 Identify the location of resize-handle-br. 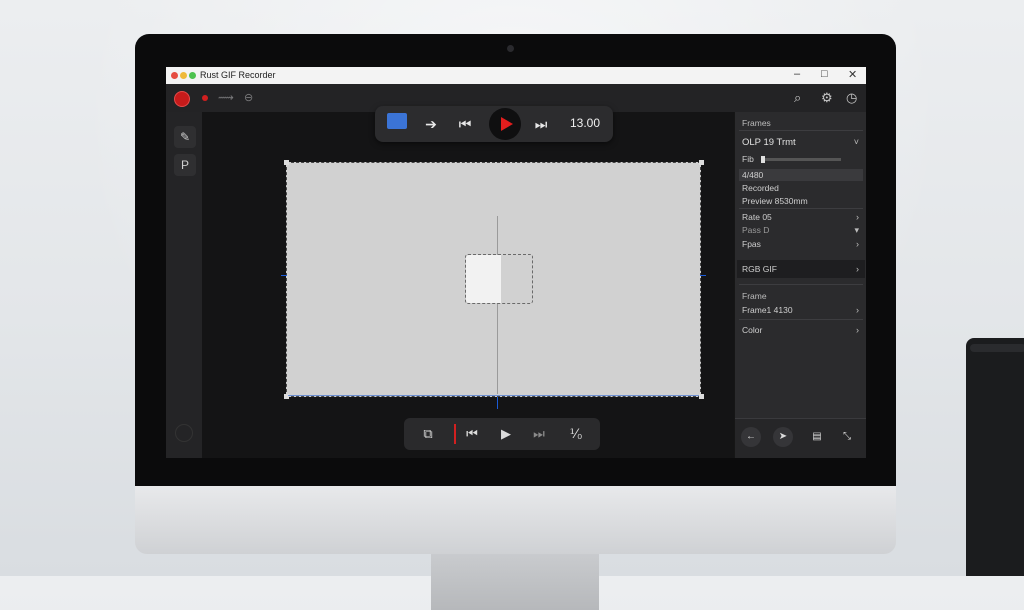
(701, 396).